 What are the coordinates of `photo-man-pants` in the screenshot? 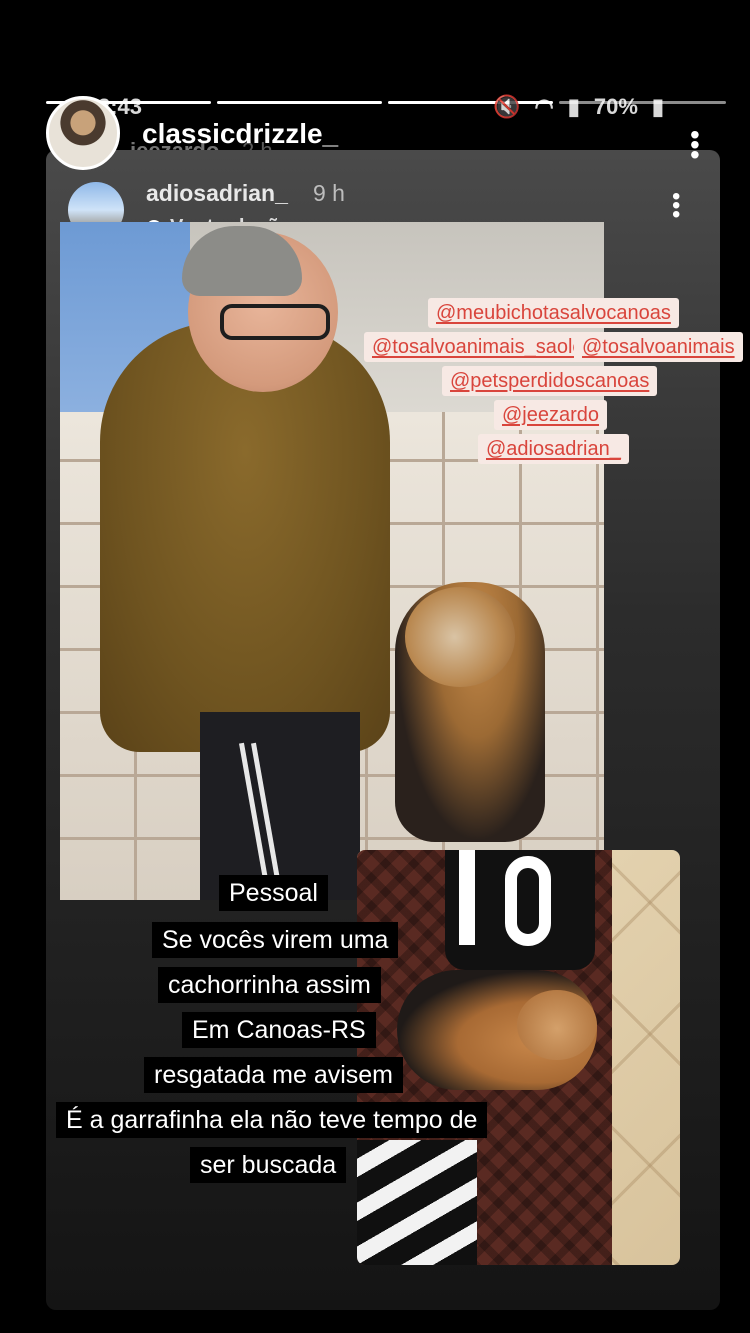 It's located at (280, 806).